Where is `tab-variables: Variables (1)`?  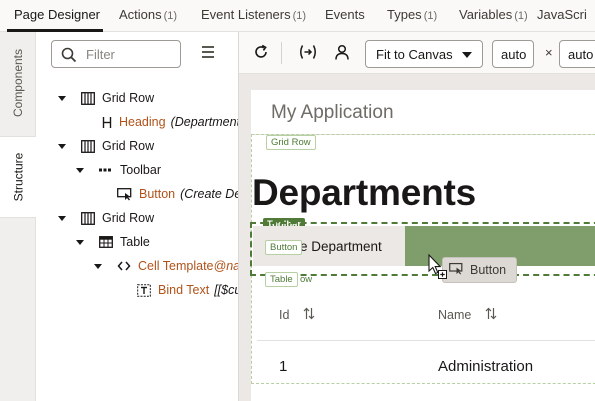 tab-variables: Variables (1) is located at coordinates (493, 14).